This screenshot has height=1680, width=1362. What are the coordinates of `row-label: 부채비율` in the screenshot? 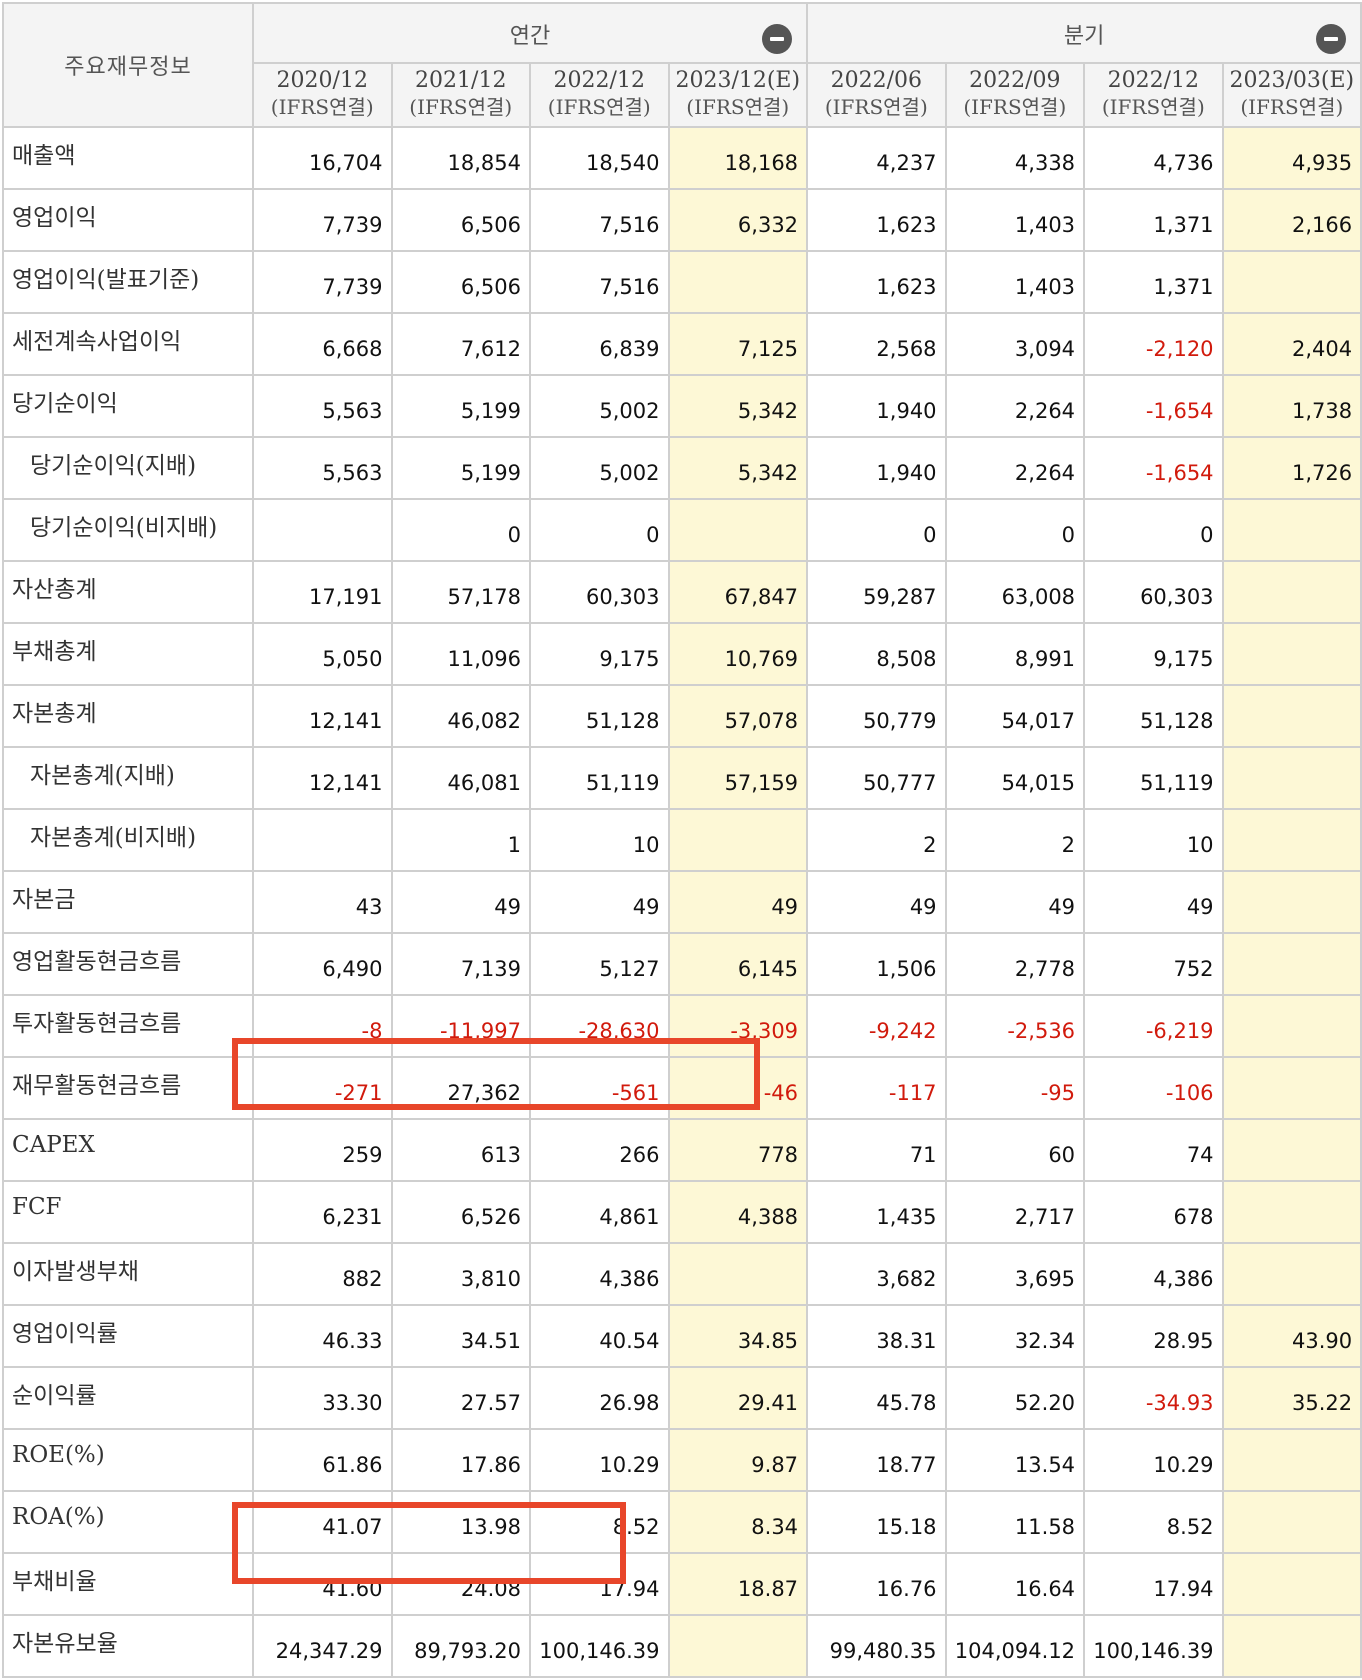 It's located at (128, 1584).